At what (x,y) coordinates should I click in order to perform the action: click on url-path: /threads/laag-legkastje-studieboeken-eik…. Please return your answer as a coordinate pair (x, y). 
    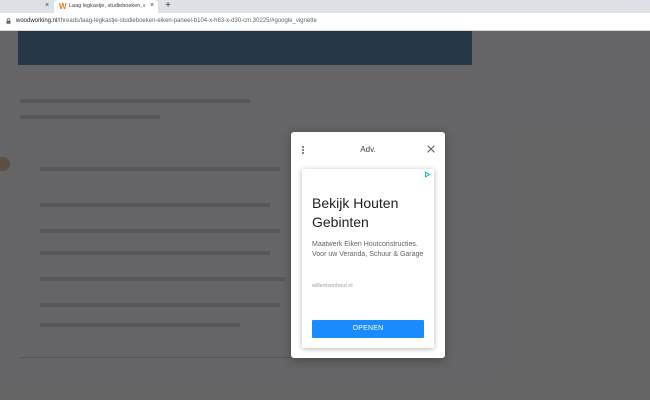
    Looking at the image, I should click on (187, 21).